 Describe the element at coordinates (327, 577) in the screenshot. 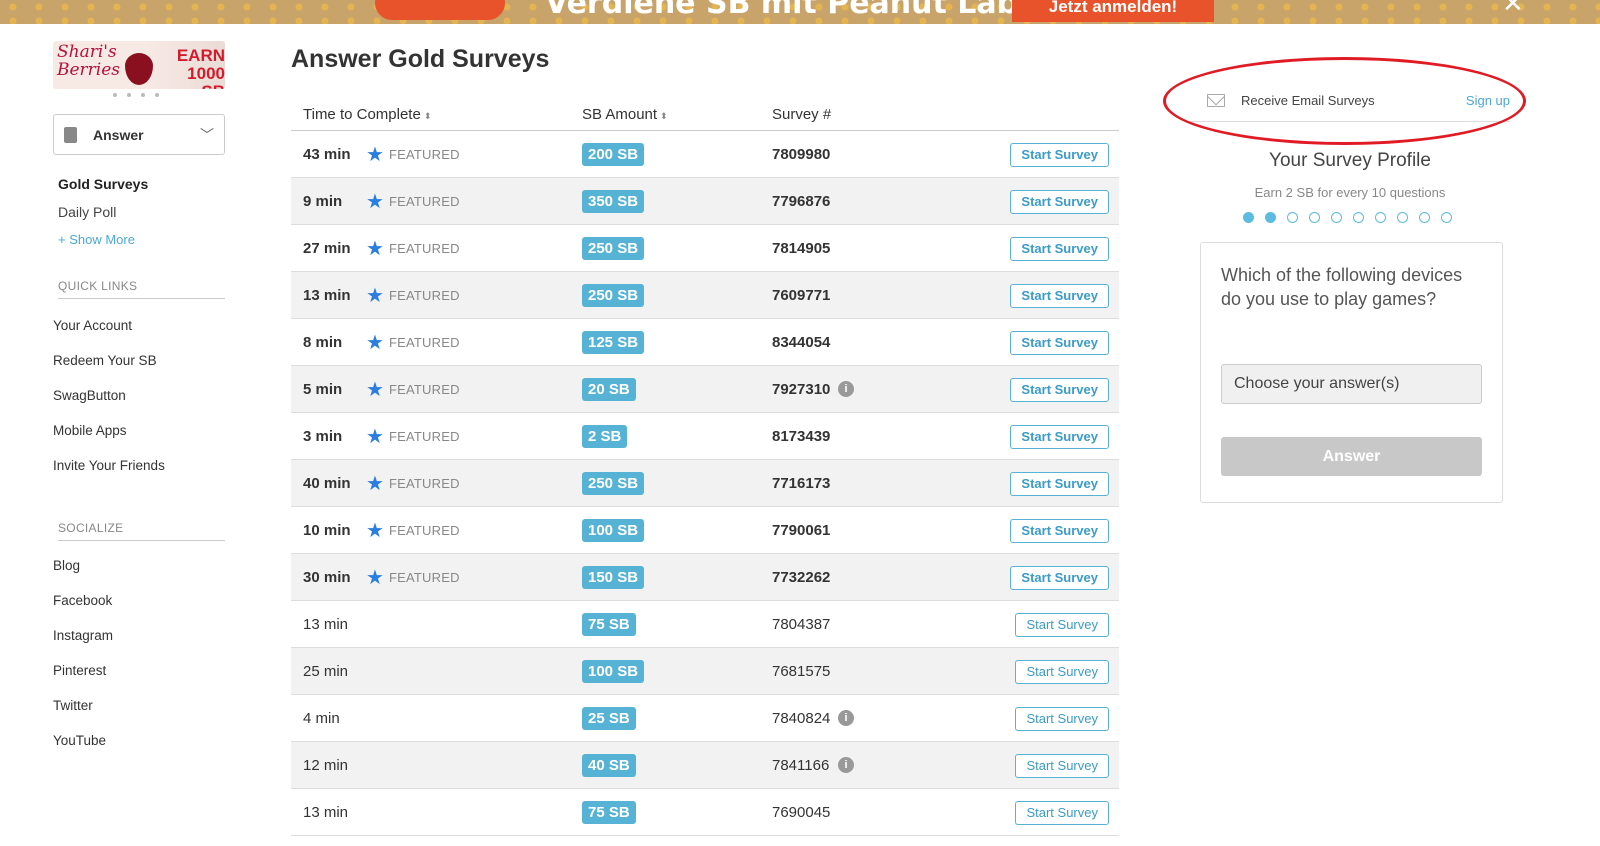

I see `time-to-complete: 30 min` at that location.